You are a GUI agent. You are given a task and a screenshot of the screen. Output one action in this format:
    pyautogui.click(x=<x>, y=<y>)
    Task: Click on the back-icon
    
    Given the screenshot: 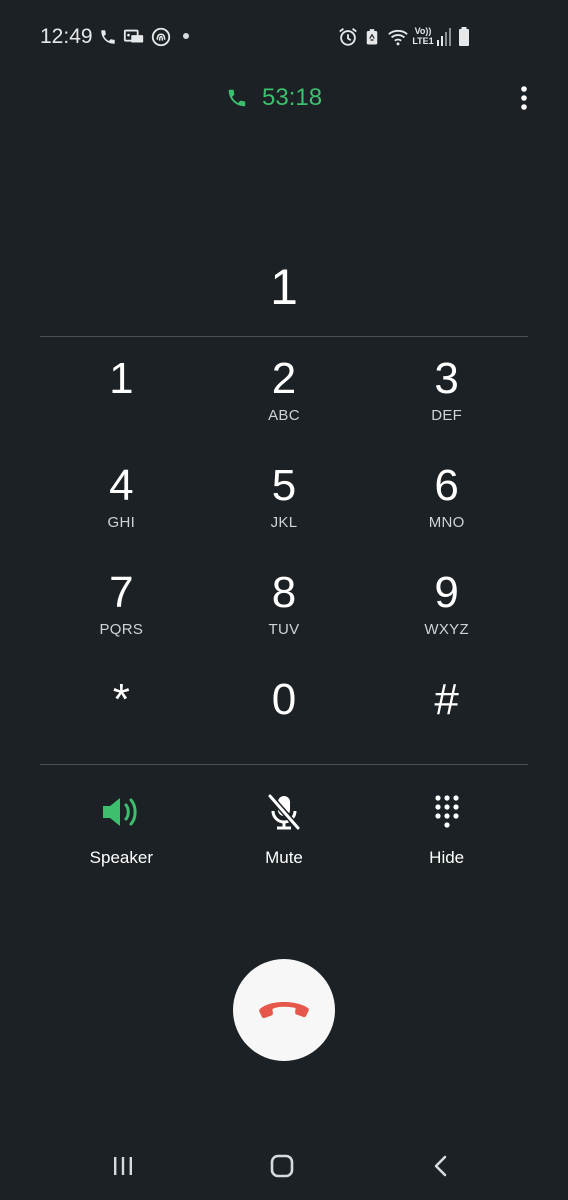 What is the action you would take?
    pyautogui.click(x=440, y=1166)
    